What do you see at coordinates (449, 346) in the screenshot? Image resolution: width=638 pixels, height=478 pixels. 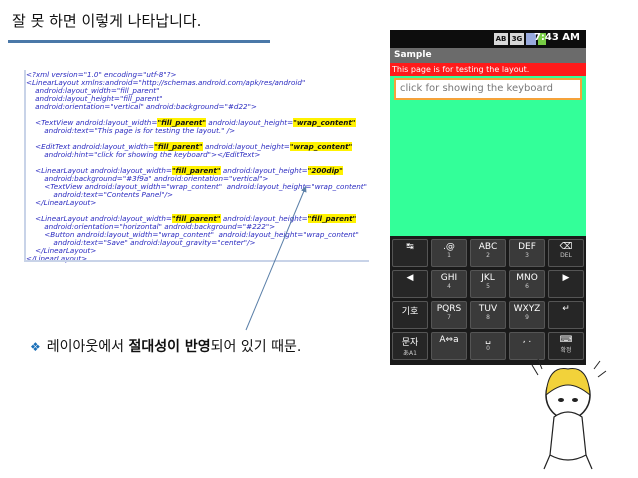 I see `keyboard-key: A⇔a` at bounding box center [449, 346].